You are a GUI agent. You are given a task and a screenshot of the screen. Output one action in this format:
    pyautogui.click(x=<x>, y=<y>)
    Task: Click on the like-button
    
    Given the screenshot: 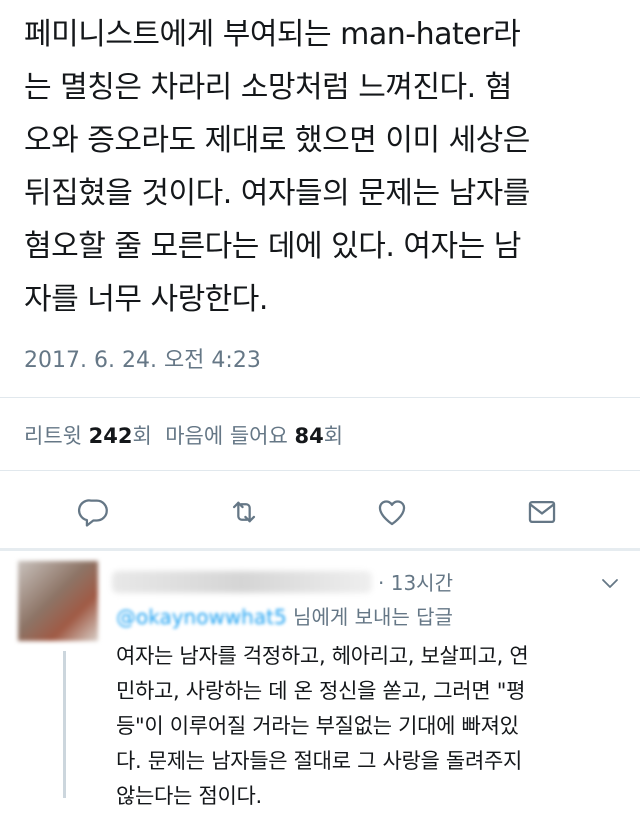 What is the action you would take?
    pyautogui.click(x=392, y=512)
    